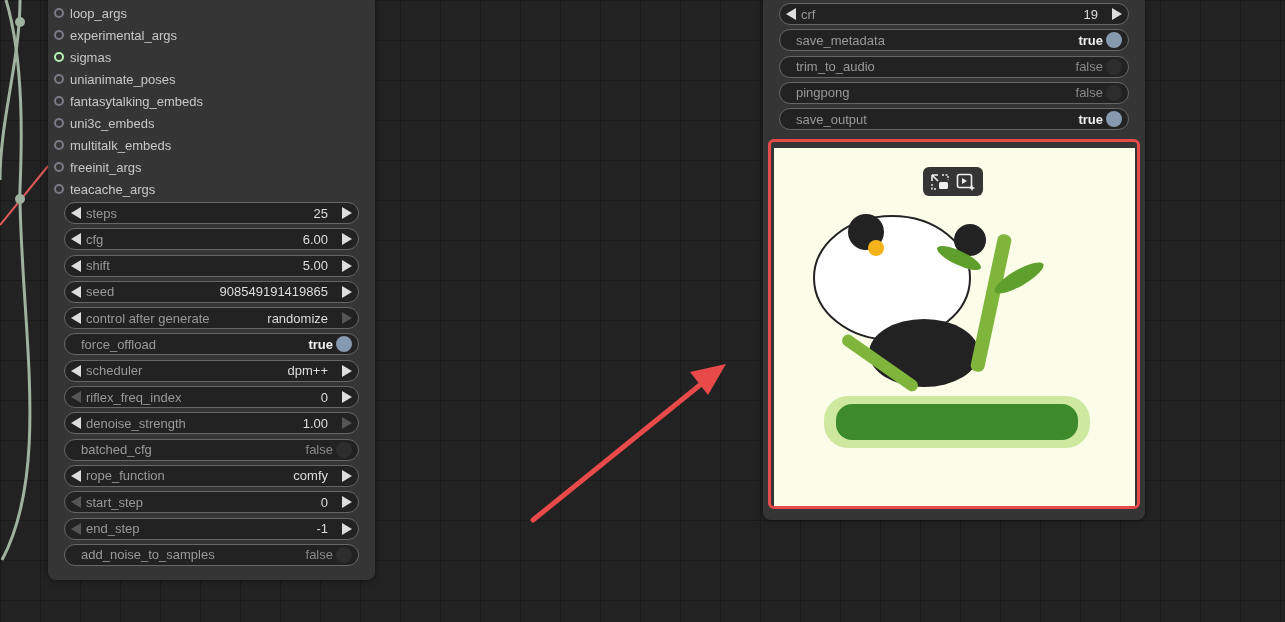  Describe the element at coordinates (954, 40) in the screenshot. I see `toggle-widget: save_metadata true` at that location.